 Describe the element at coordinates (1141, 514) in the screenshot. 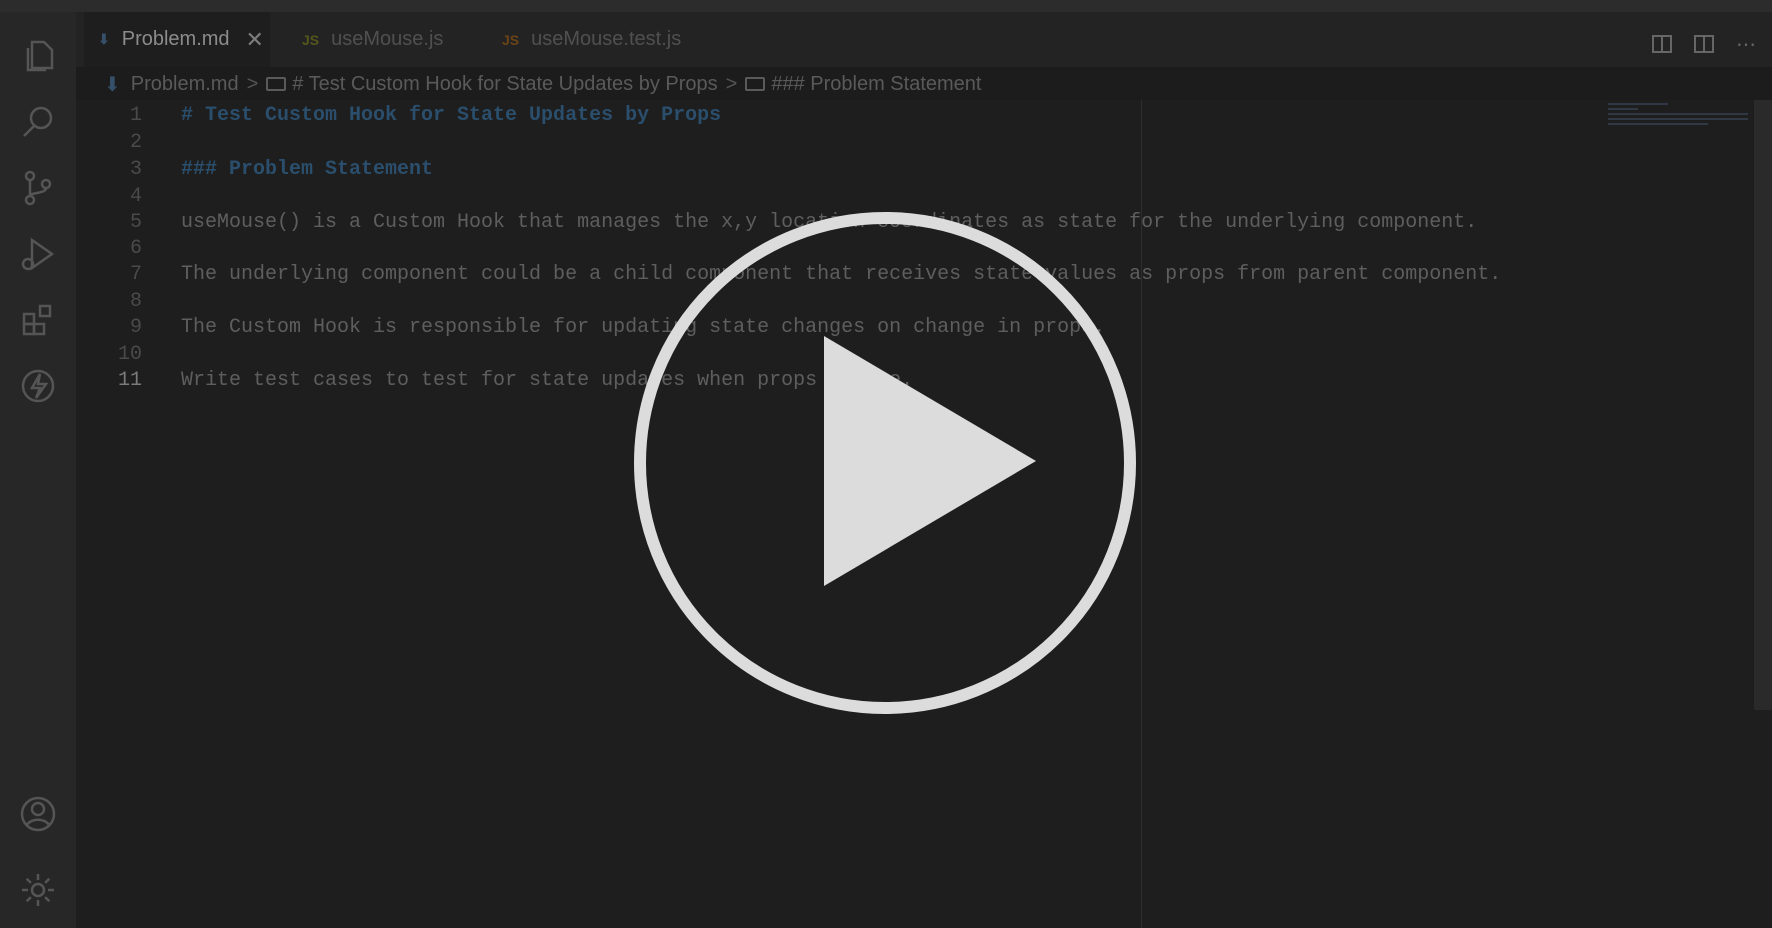

I see `editor-ruler` at that location.